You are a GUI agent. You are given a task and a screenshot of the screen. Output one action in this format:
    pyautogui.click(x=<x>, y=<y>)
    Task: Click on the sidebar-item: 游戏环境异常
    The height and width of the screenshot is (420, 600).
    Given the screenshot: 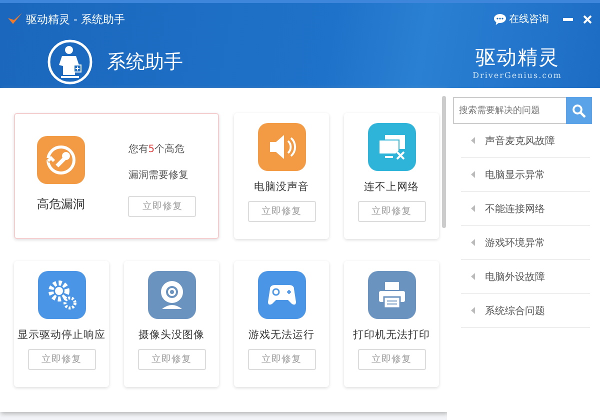 What is the action you would take?
    pyautogui.click(x=525, y=243)
    